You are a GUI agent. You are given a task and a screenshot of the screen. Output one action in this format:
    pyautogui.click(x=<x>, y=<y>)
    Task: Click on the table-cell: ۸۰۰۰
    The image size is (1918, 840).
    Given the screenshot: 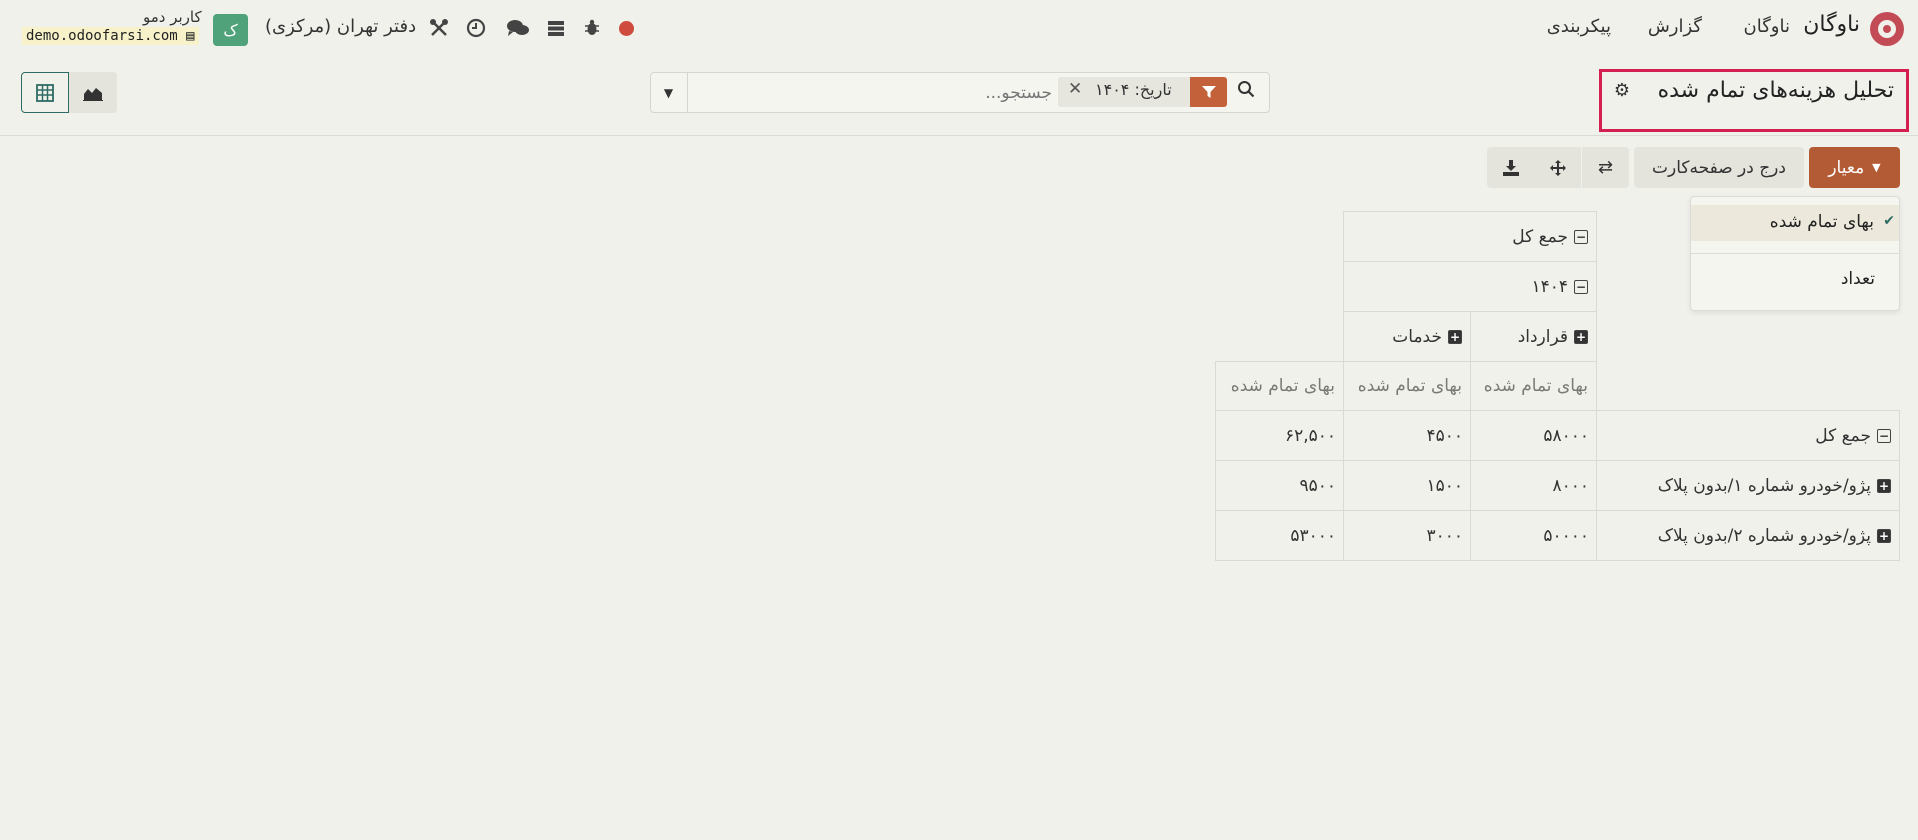 What is the action you would take?
    pyautogui.click(x=1533, y=485)
    